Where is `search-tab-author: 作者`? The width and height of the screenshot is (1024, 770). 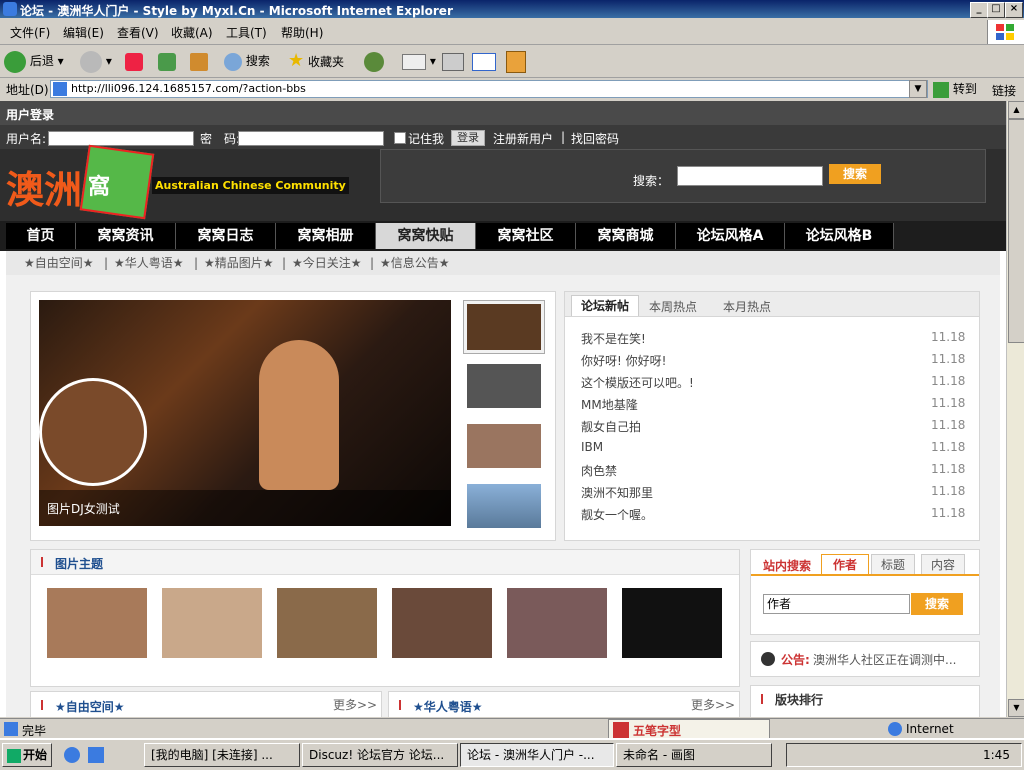 search-tab-author: 作者 is located at coordinates (845, 564).